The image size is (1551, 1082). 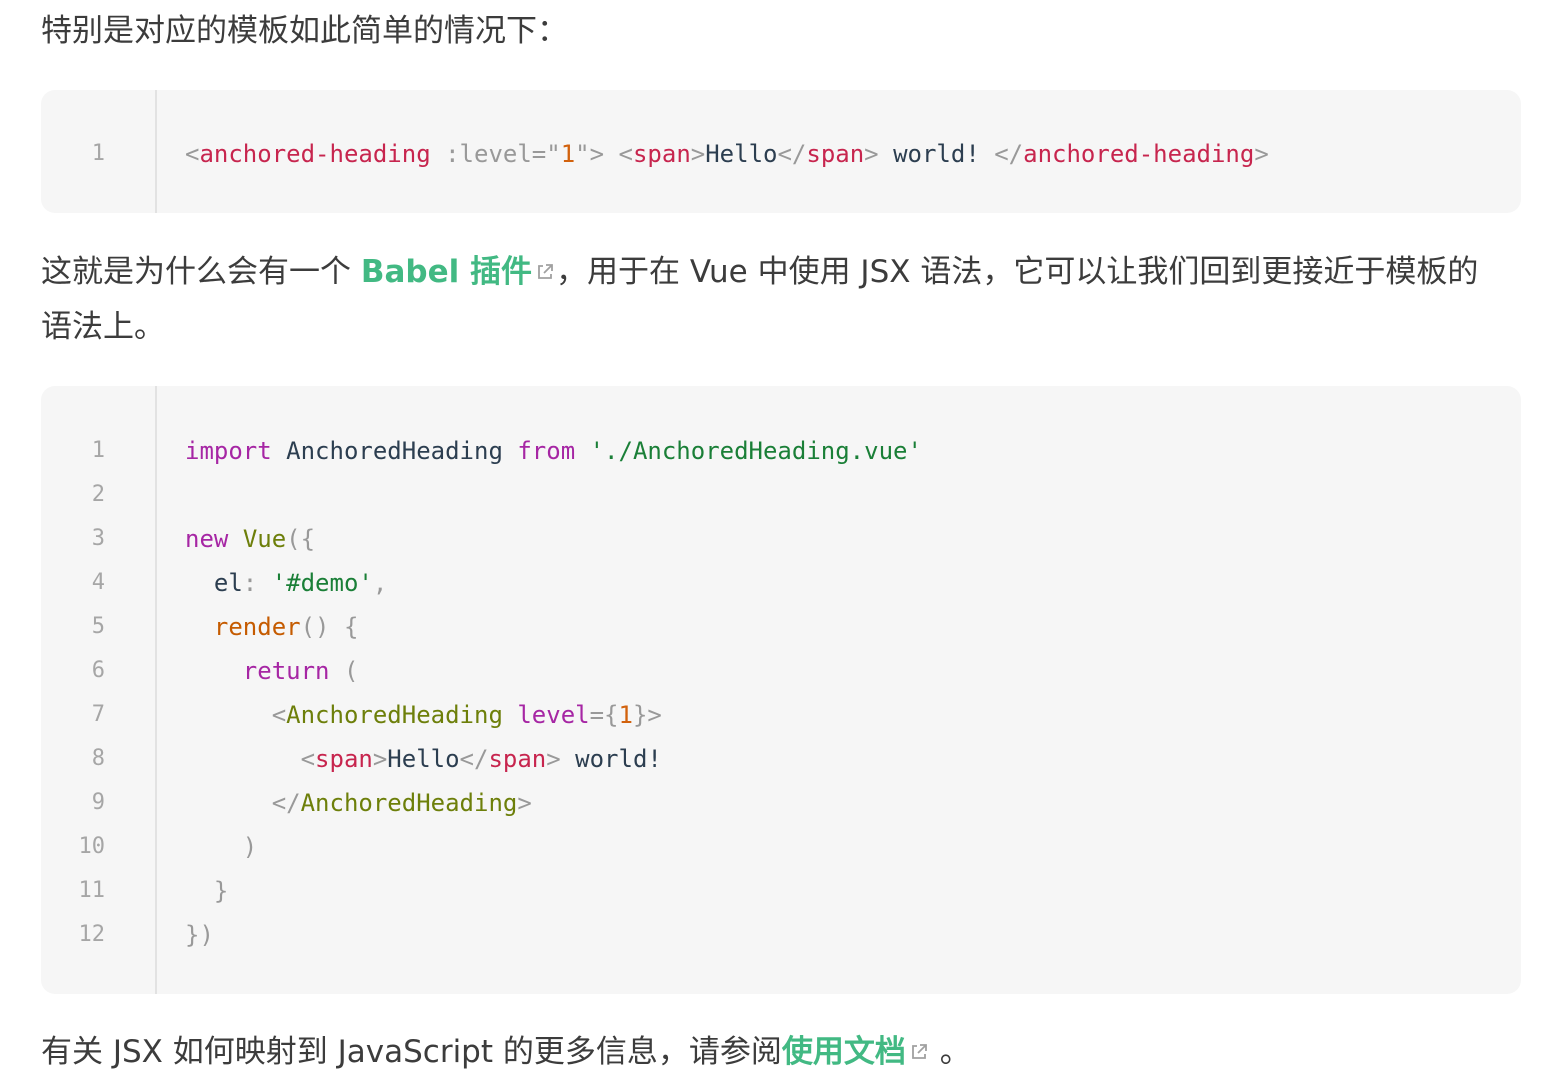 I want to click on code-token: import, so click(x=228, y=451).